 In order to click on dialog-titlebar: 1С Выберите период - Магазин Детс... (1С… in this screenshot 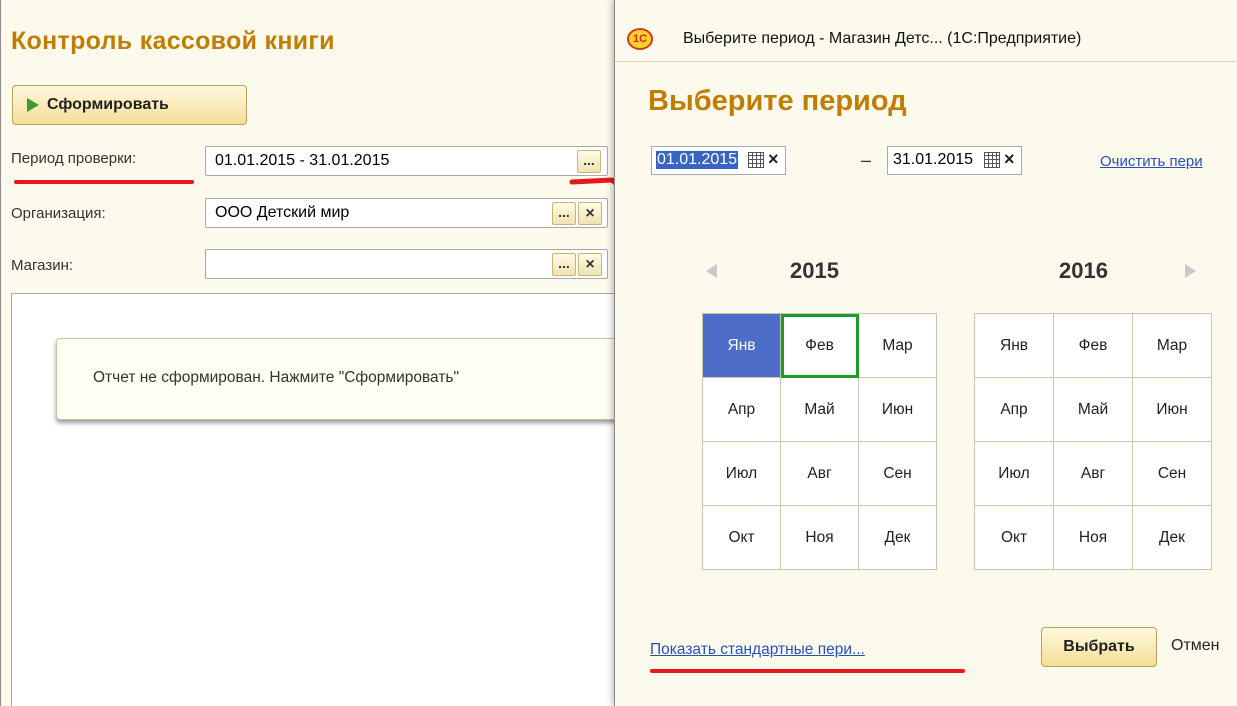, I will do `click(926, 40)`.